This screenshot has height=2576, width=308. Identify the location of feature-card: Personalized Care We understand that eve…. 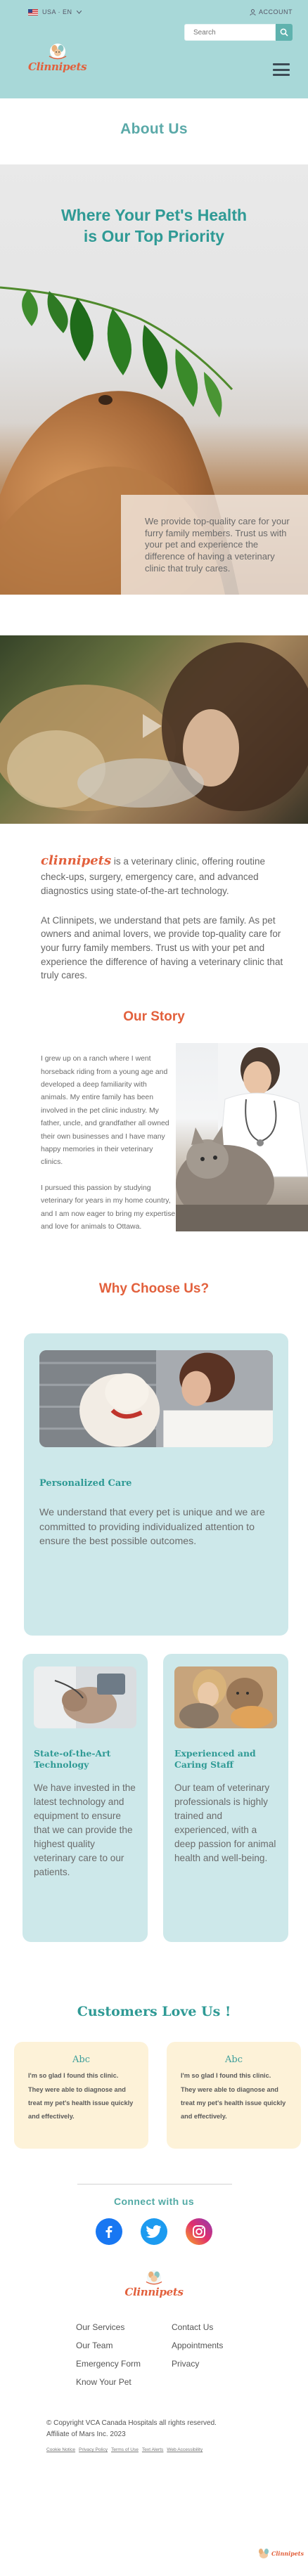
(156, 1485).